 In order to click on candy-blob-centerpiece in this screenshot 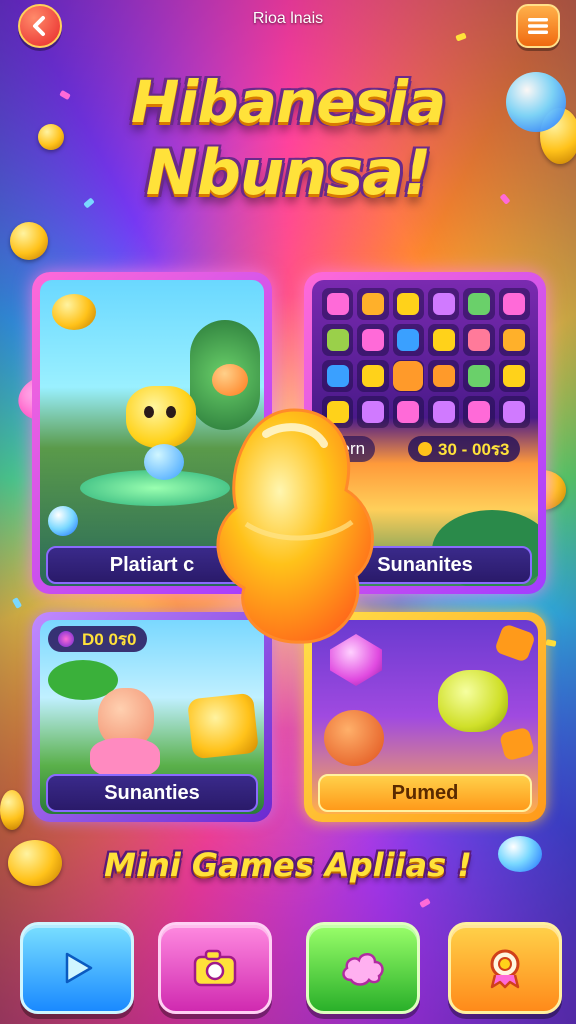, I will do `click(295, 526)`.